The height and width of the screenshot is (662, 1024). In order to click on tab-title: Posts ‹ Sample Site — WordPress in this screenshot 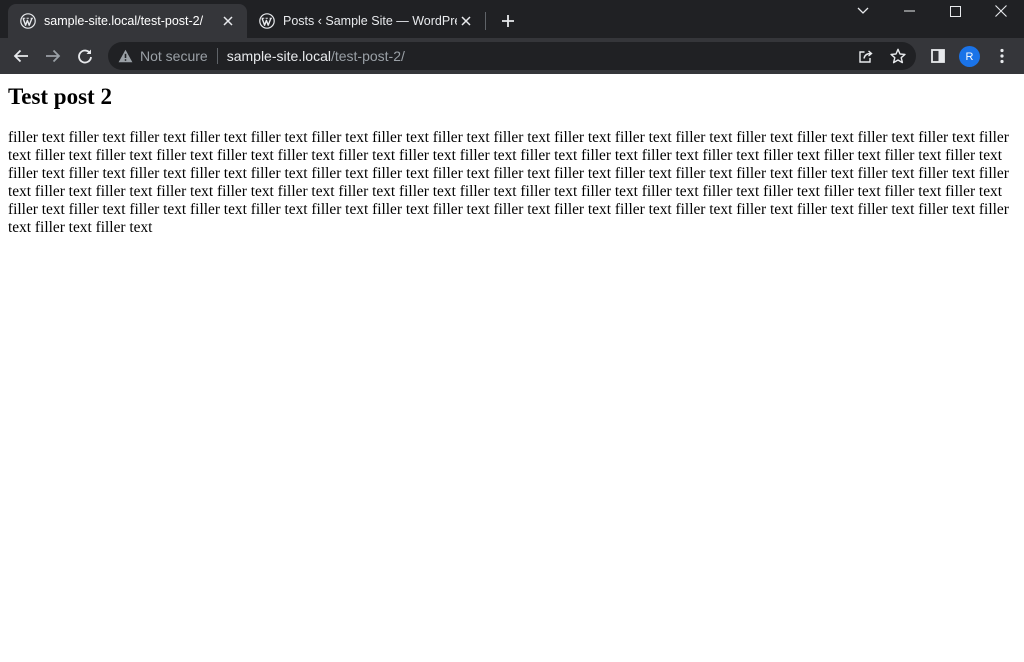, I will do `click(370, 21)`.